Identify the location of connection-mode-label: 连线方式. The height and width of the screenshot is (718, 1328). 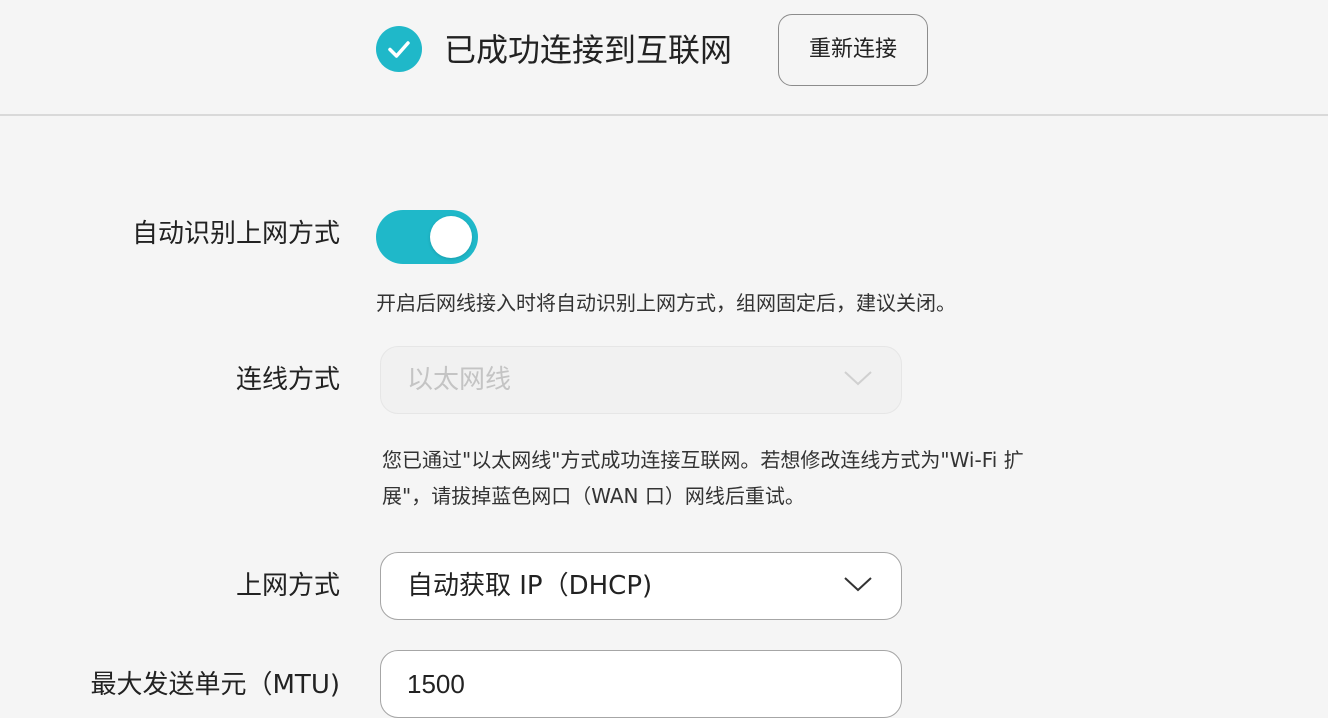
(287, 380).